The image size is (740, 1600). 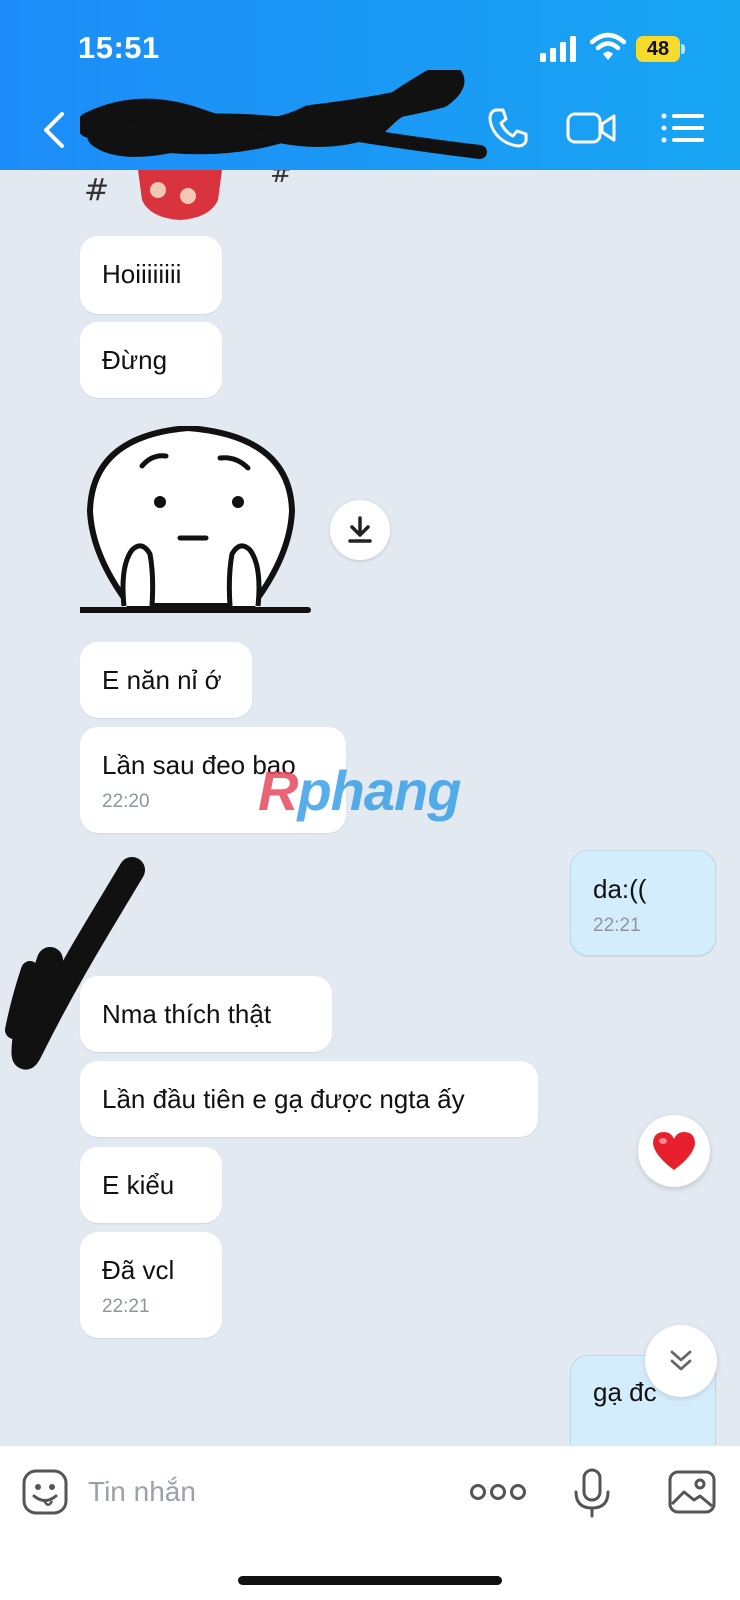 I want to click on back-icon, so click(x=55, y=130).